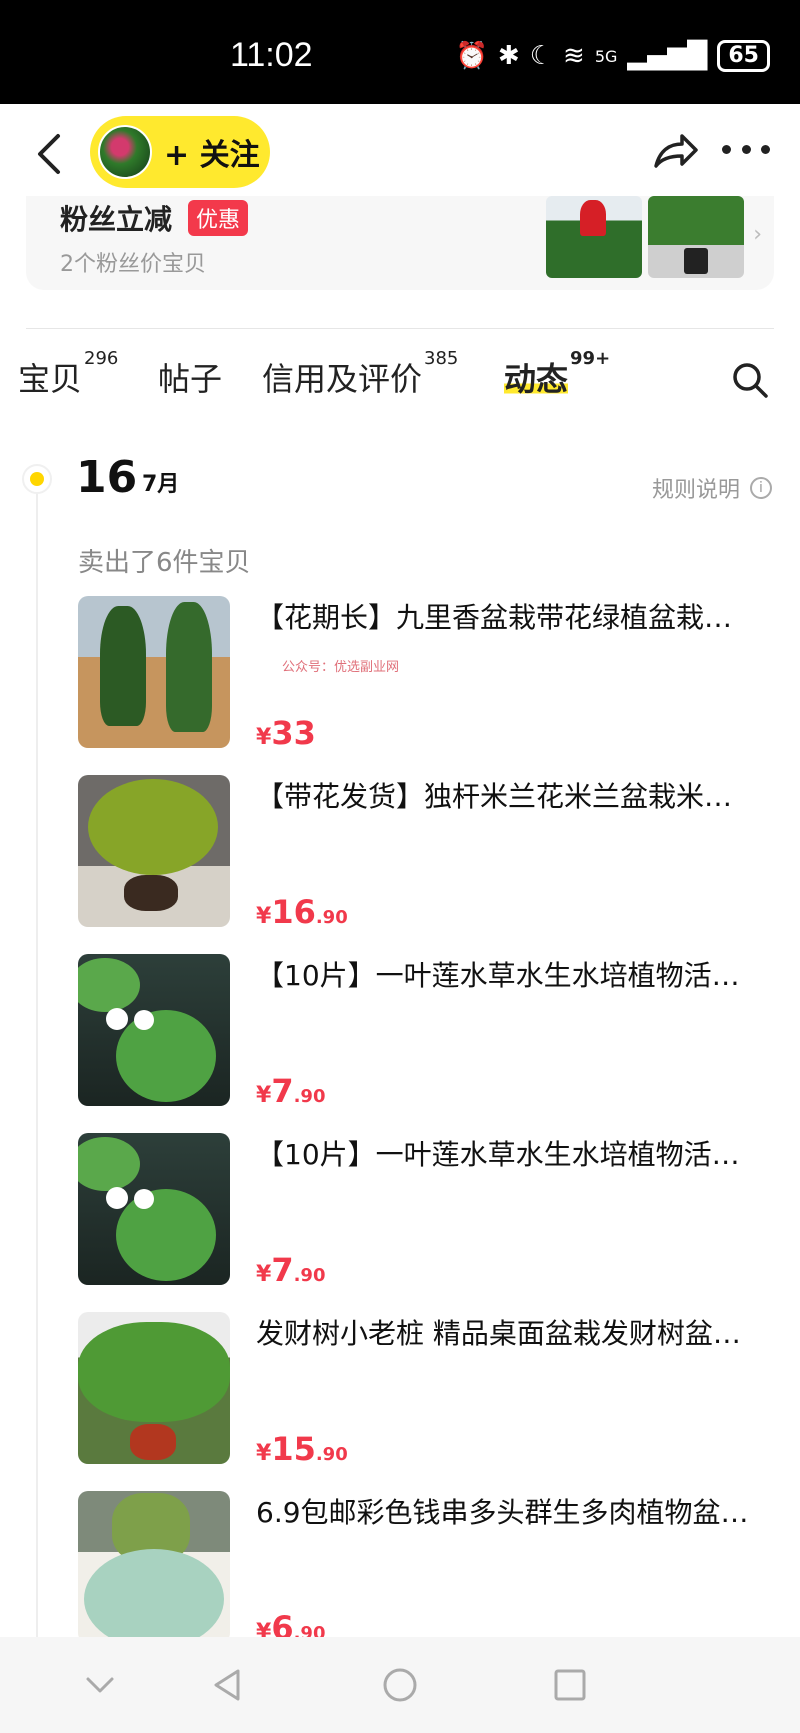  Describe the element at coordinates (164, 563) in the screenshot. I see `sold-summary: 卖出了6件宝贝` at that location.